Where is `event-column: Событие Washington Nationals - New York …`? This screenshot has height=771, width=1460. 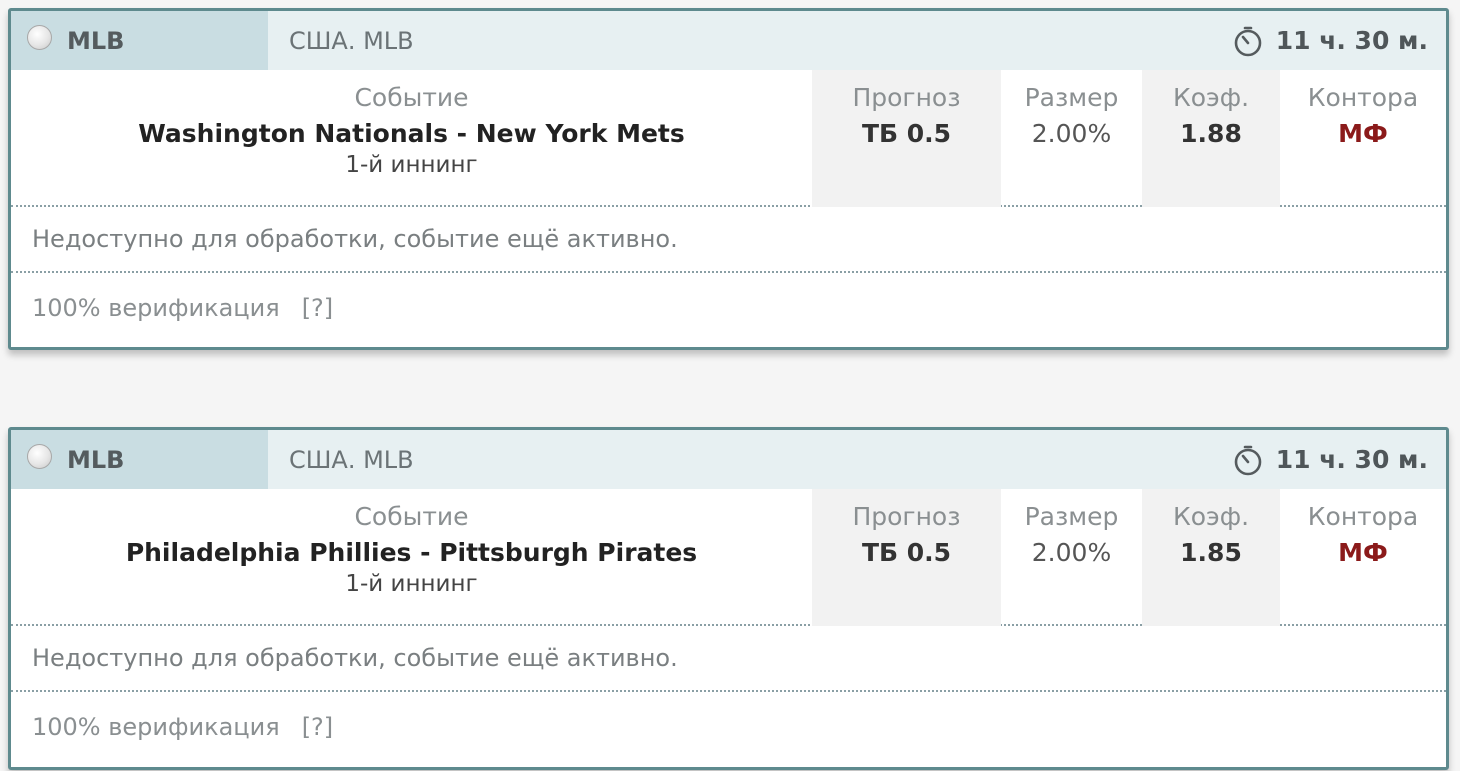 event-column: Событие Washington Nationals - New York … is located at coordinates (411, 138).